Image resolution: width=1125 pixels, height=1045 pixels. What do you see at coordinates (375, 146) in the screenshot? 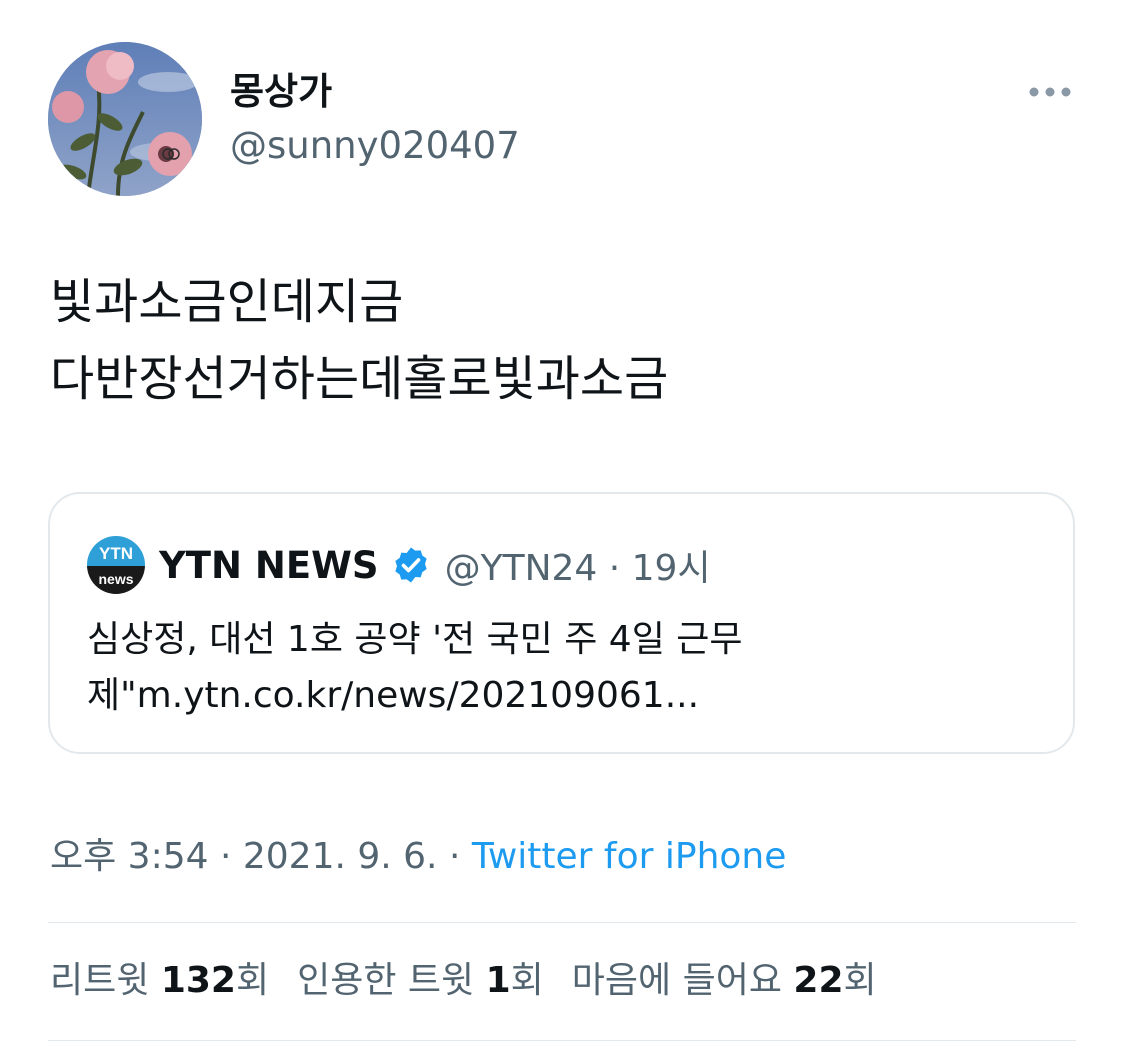
I see `author-handle: @sunny020407` at bounding box center [375, 146].